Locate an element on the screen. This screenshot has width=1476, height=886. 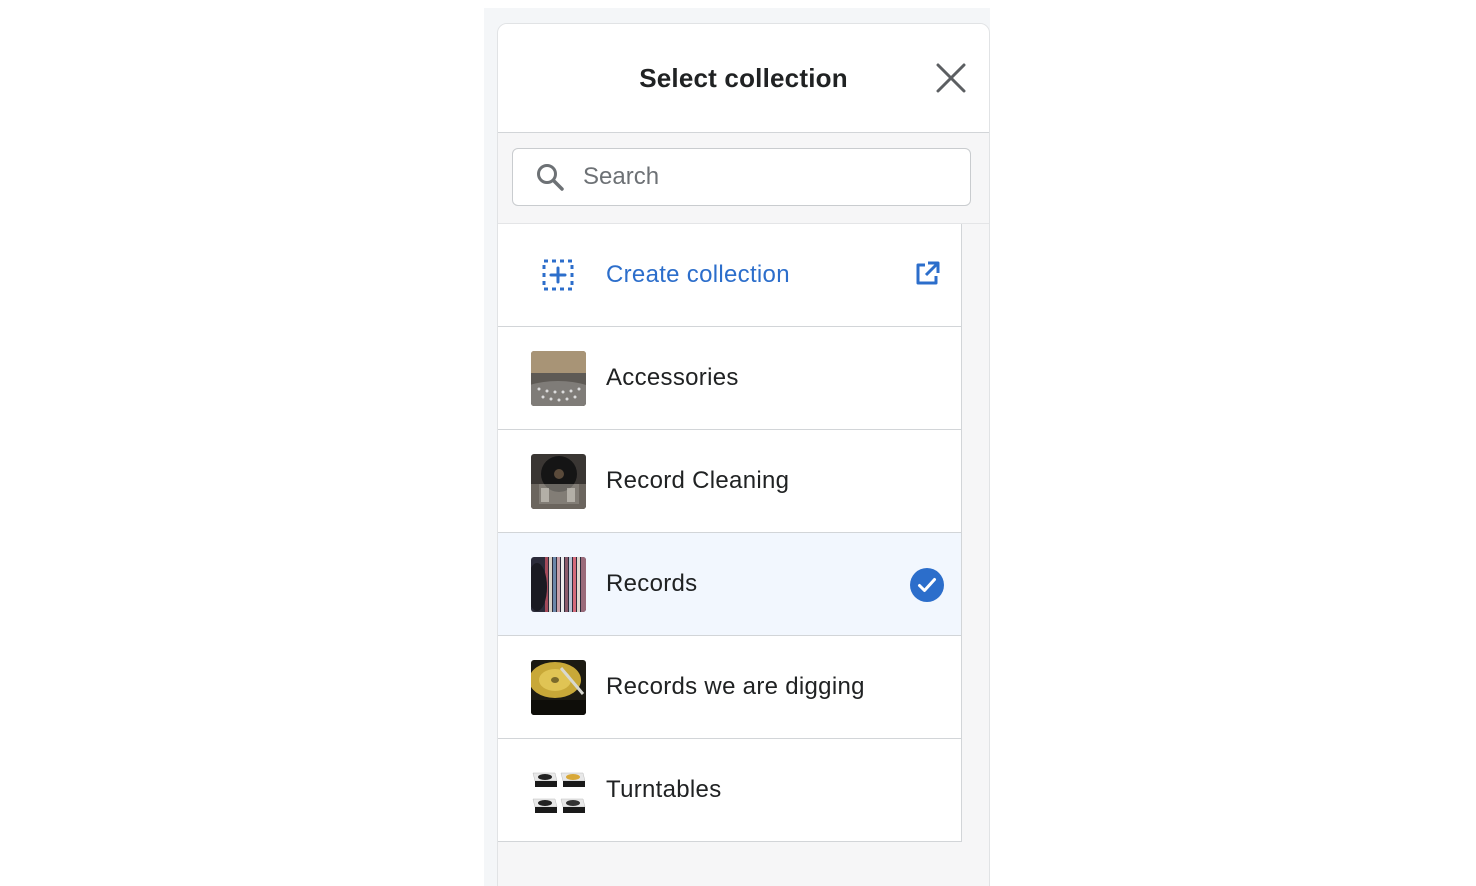
modal-title: Select collection is located at coordinates (743, 77).